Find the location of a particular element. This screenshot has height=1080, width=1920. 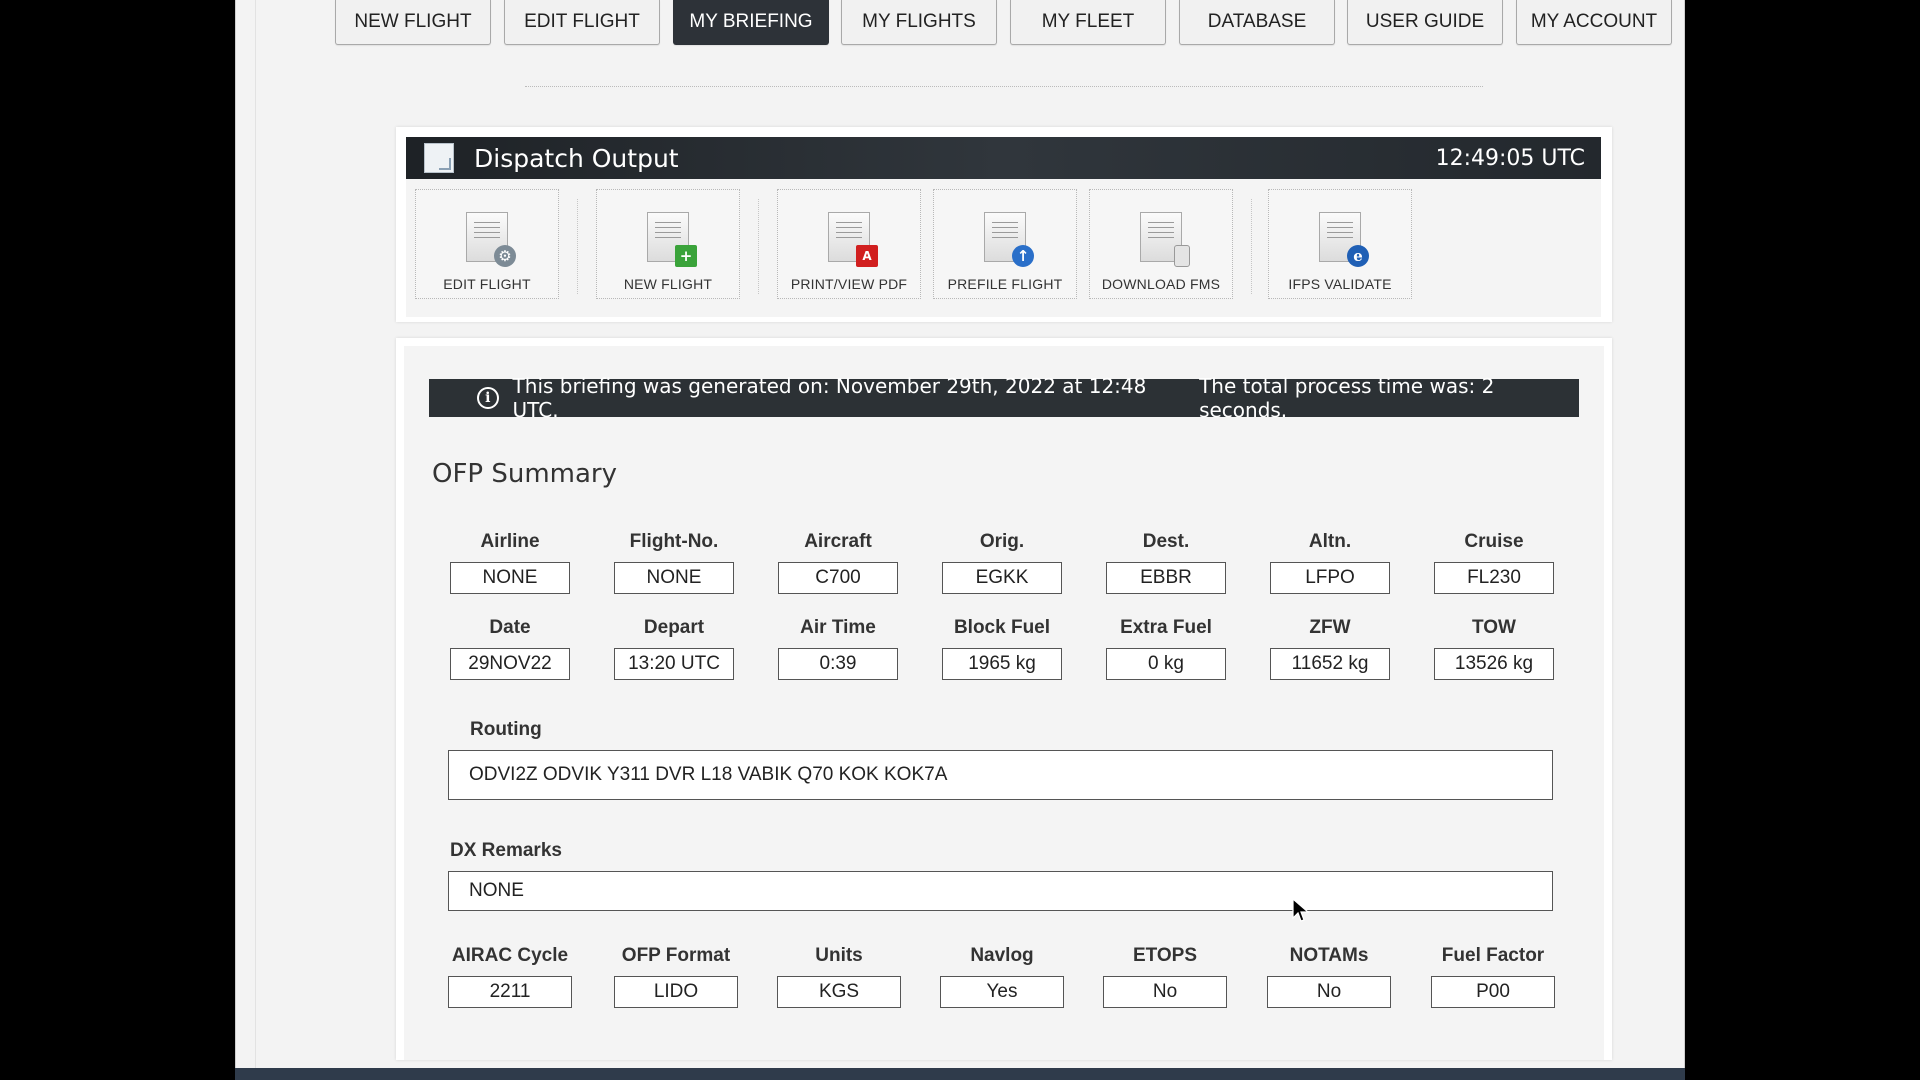

field-label: Navlog is located at coordinates (1002, 955).